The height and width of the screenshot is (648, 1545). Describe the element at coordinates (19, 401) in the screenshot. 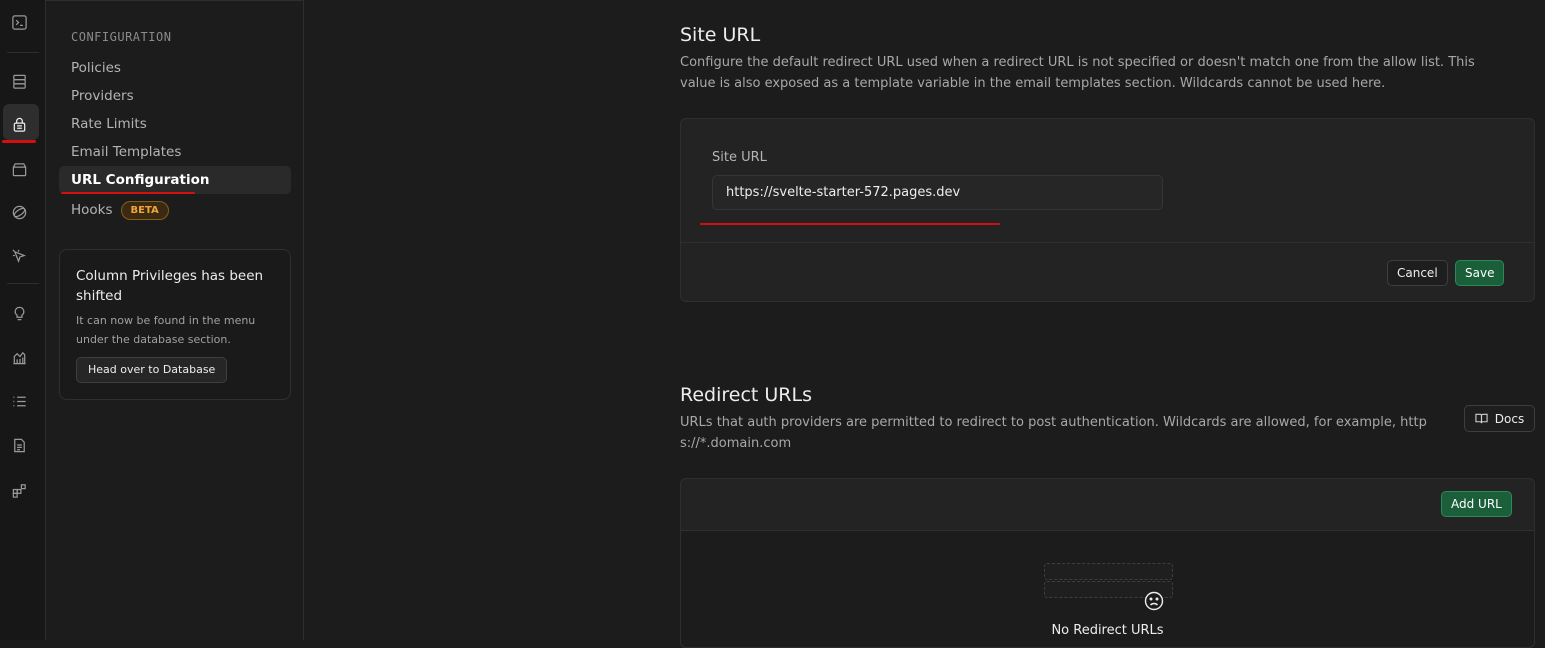

I see `logs-list-icon` at that location.